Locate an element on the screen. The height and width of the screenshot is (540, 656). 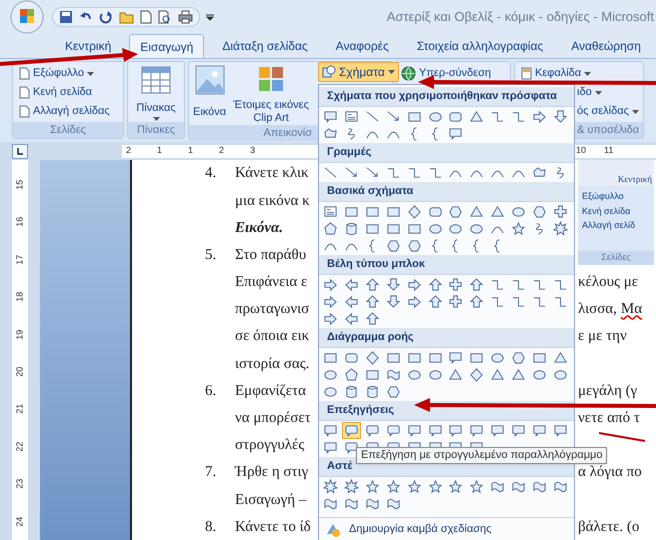
ruler-number: 3 is located at coordinates (253, 151).